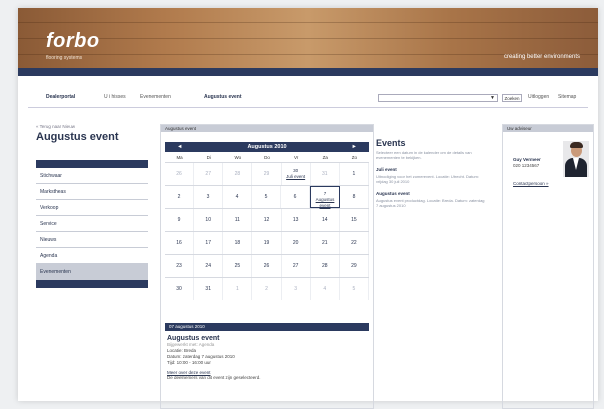 The width and height of the screenshot is (604, 409). What do you see at coordinates (567, 97) in the screenshot?
I see `sitemap-link: Sitemap` at bounding box center [567, 97].